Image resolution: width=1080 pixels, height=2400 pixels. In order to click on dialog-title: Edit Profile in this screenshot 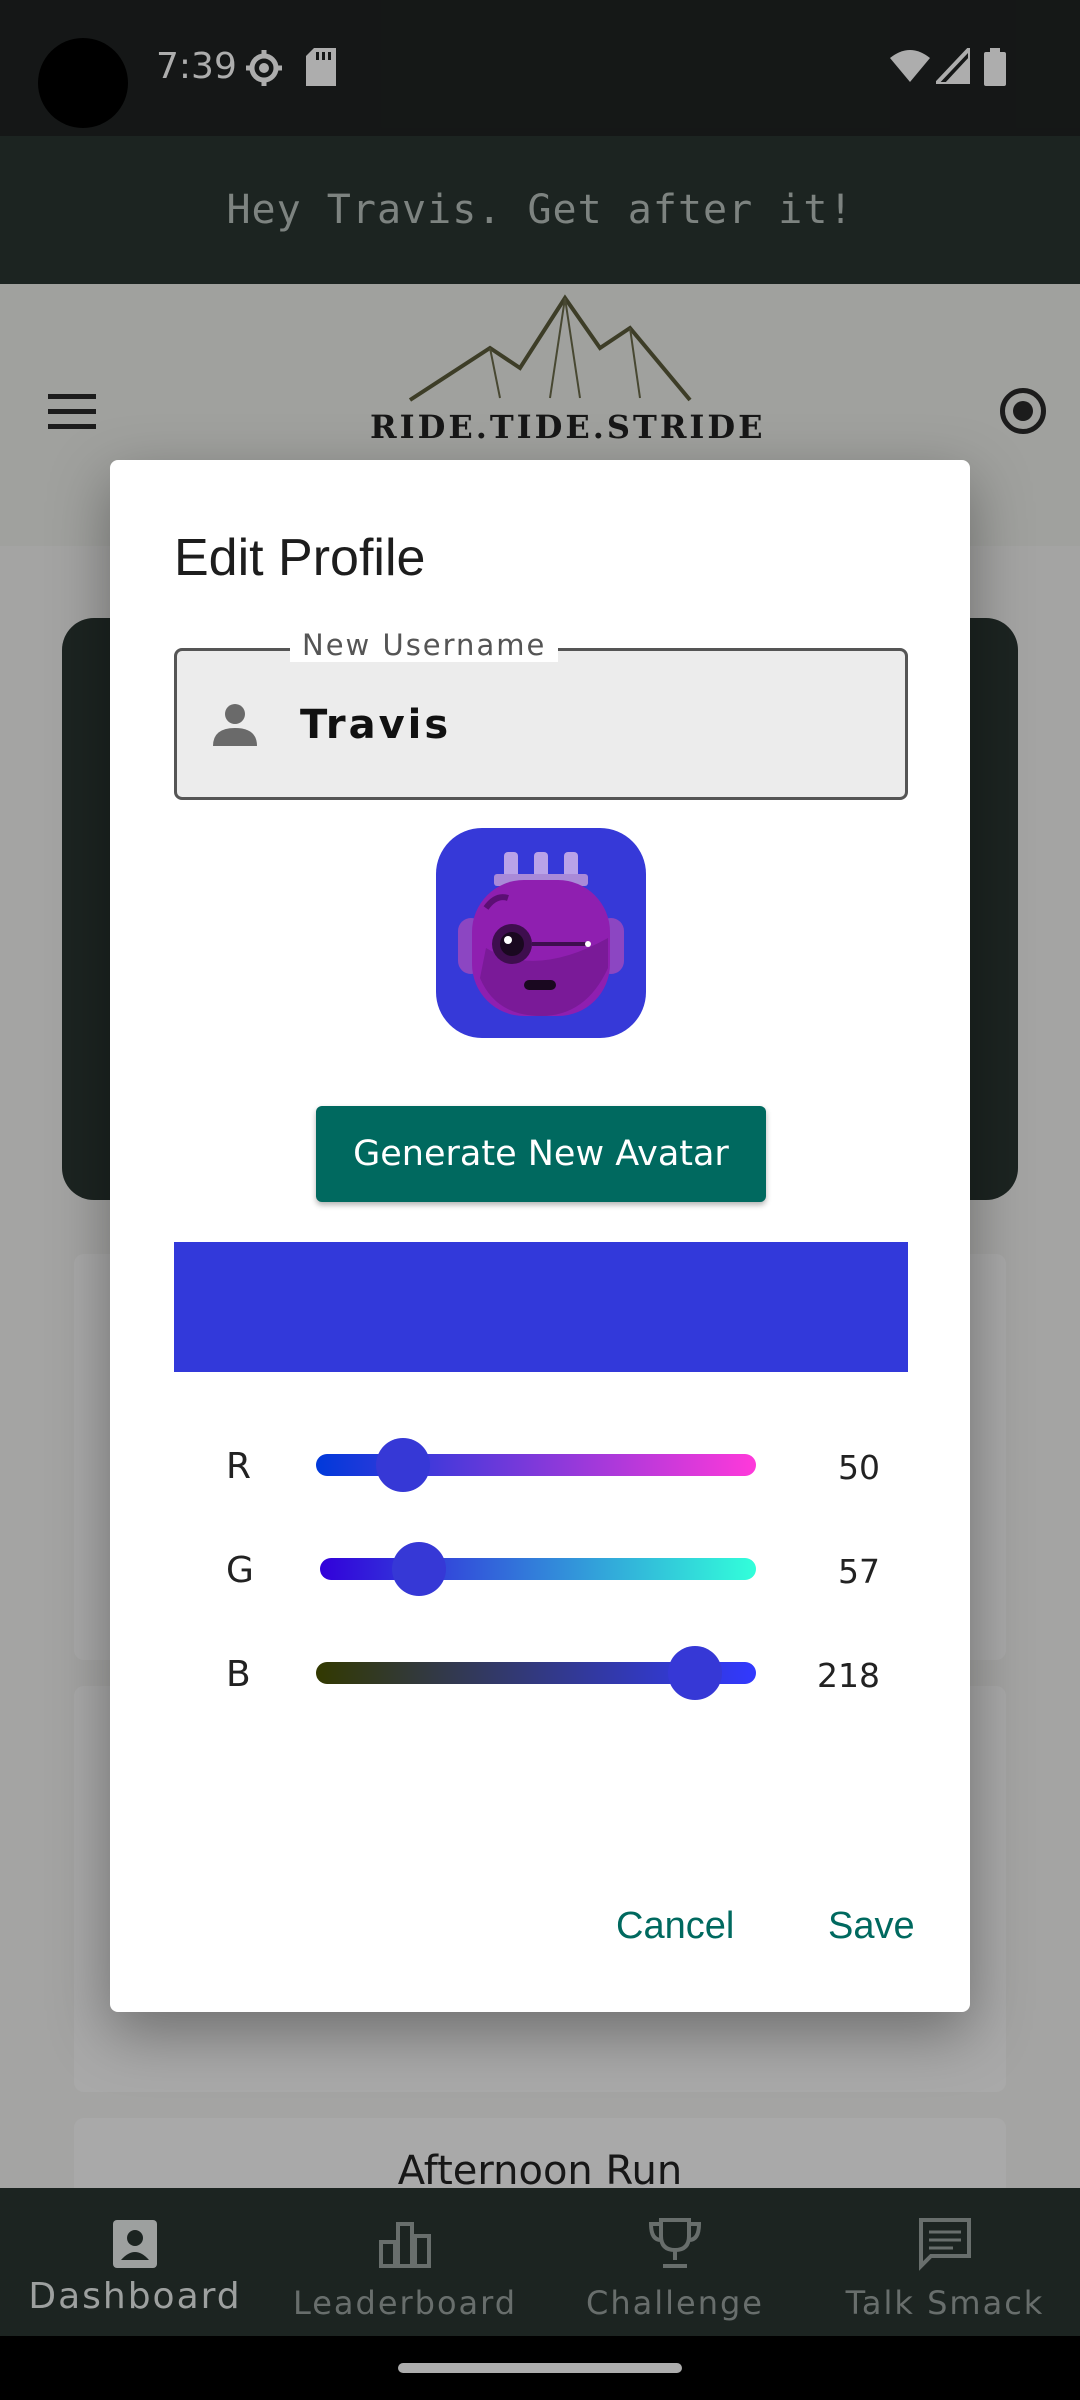, I will do `click(300, 558)`.